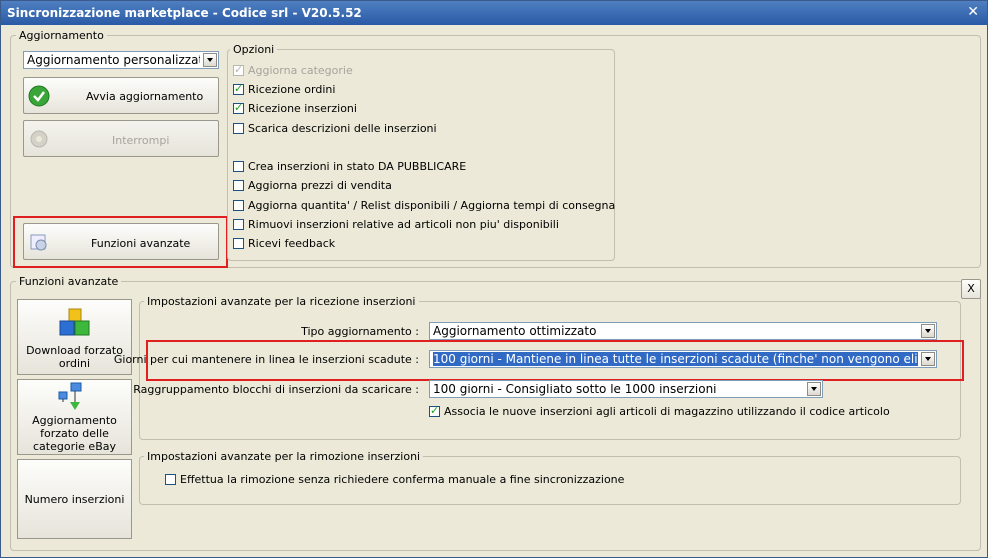  I want to click on close-icon: ✕, so click(973, 12).